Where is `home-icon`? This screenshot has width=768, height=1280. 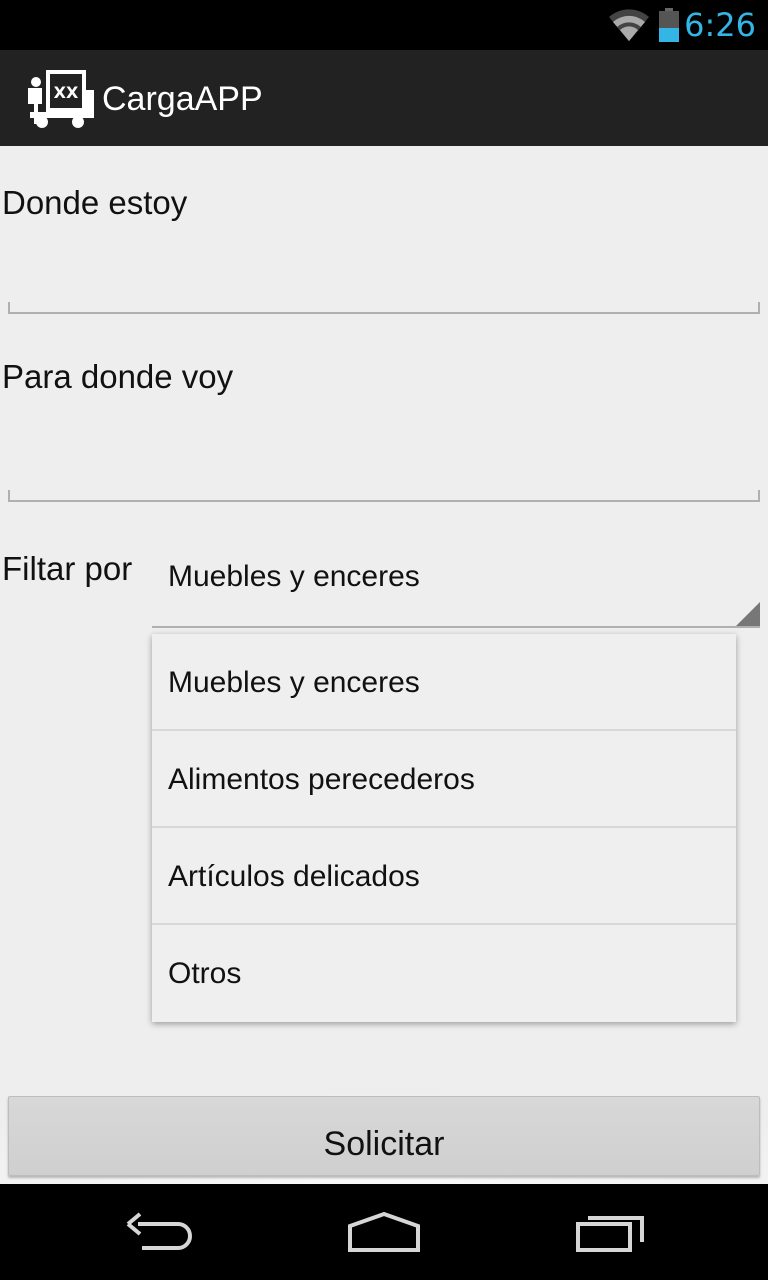 home-icon is located at coordinates (384, 1232).